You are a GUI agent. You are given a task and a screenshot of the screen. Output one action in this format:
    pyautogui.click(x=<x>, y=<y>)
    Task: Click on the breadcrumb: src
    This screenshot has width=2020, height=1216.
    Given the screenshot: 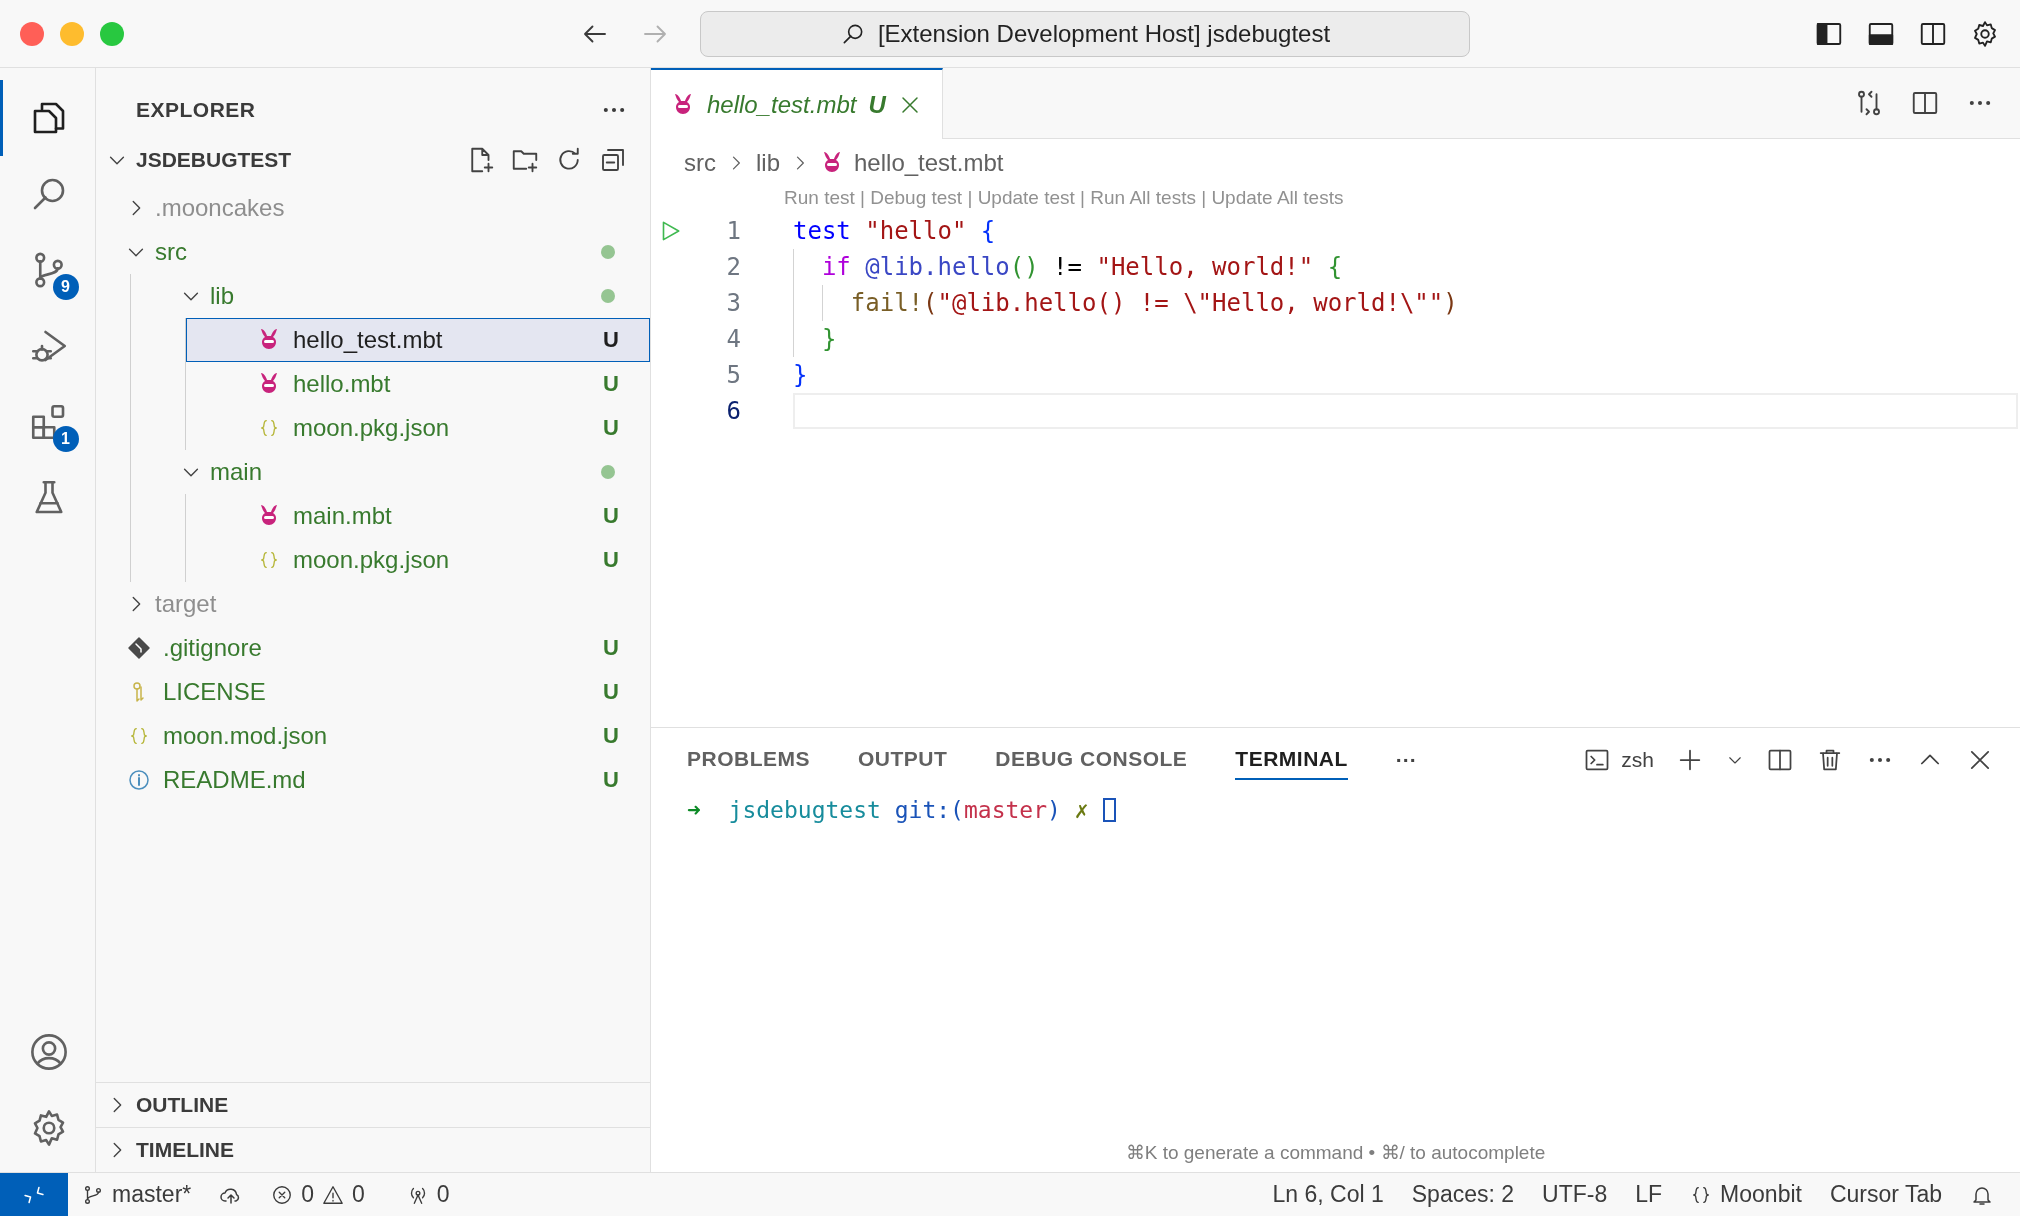 What is the action you would take?
    pyautogui.click(x=700, y=163)
    